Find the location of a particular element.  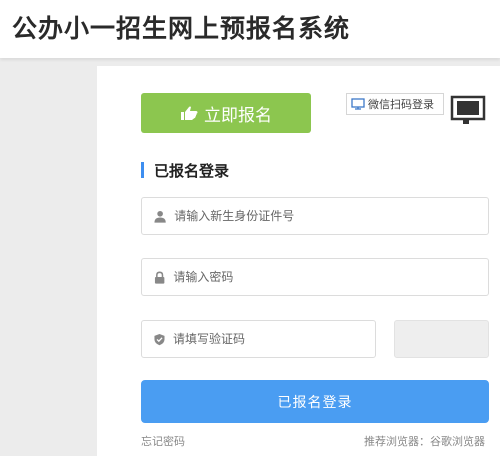

register-now-button: 立即报名 is located at coordinates (226, 113).